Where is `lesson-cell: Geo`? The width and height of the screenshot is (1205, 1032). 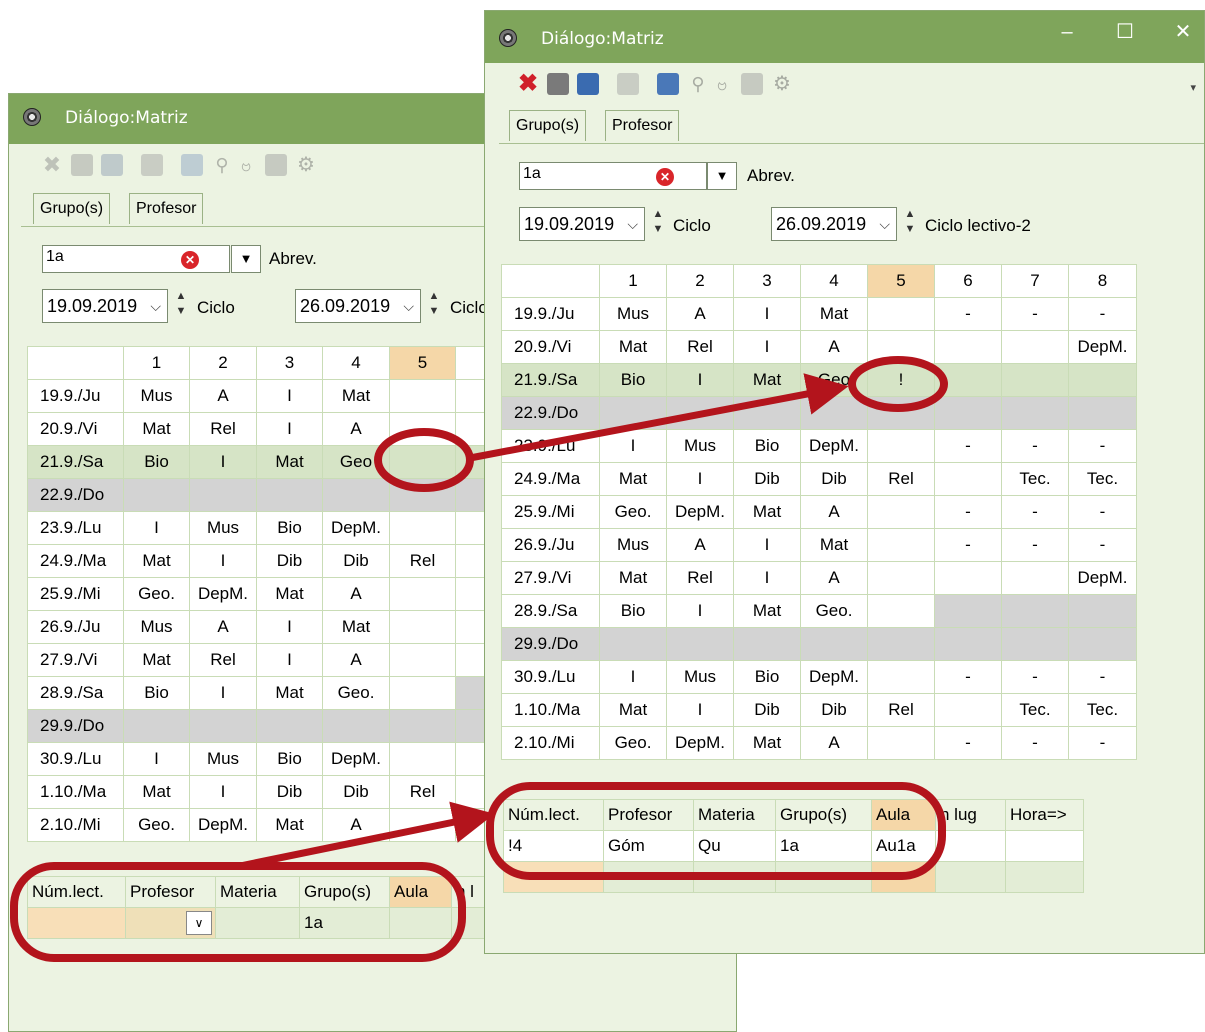 lesson-cell: Geo is located at coordinates (834, 380).